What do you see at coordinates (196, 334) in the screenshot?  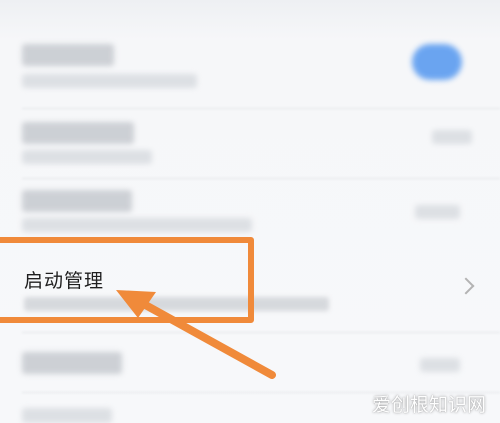 I see `pointer-arrow` at bounding box center [196, 334].